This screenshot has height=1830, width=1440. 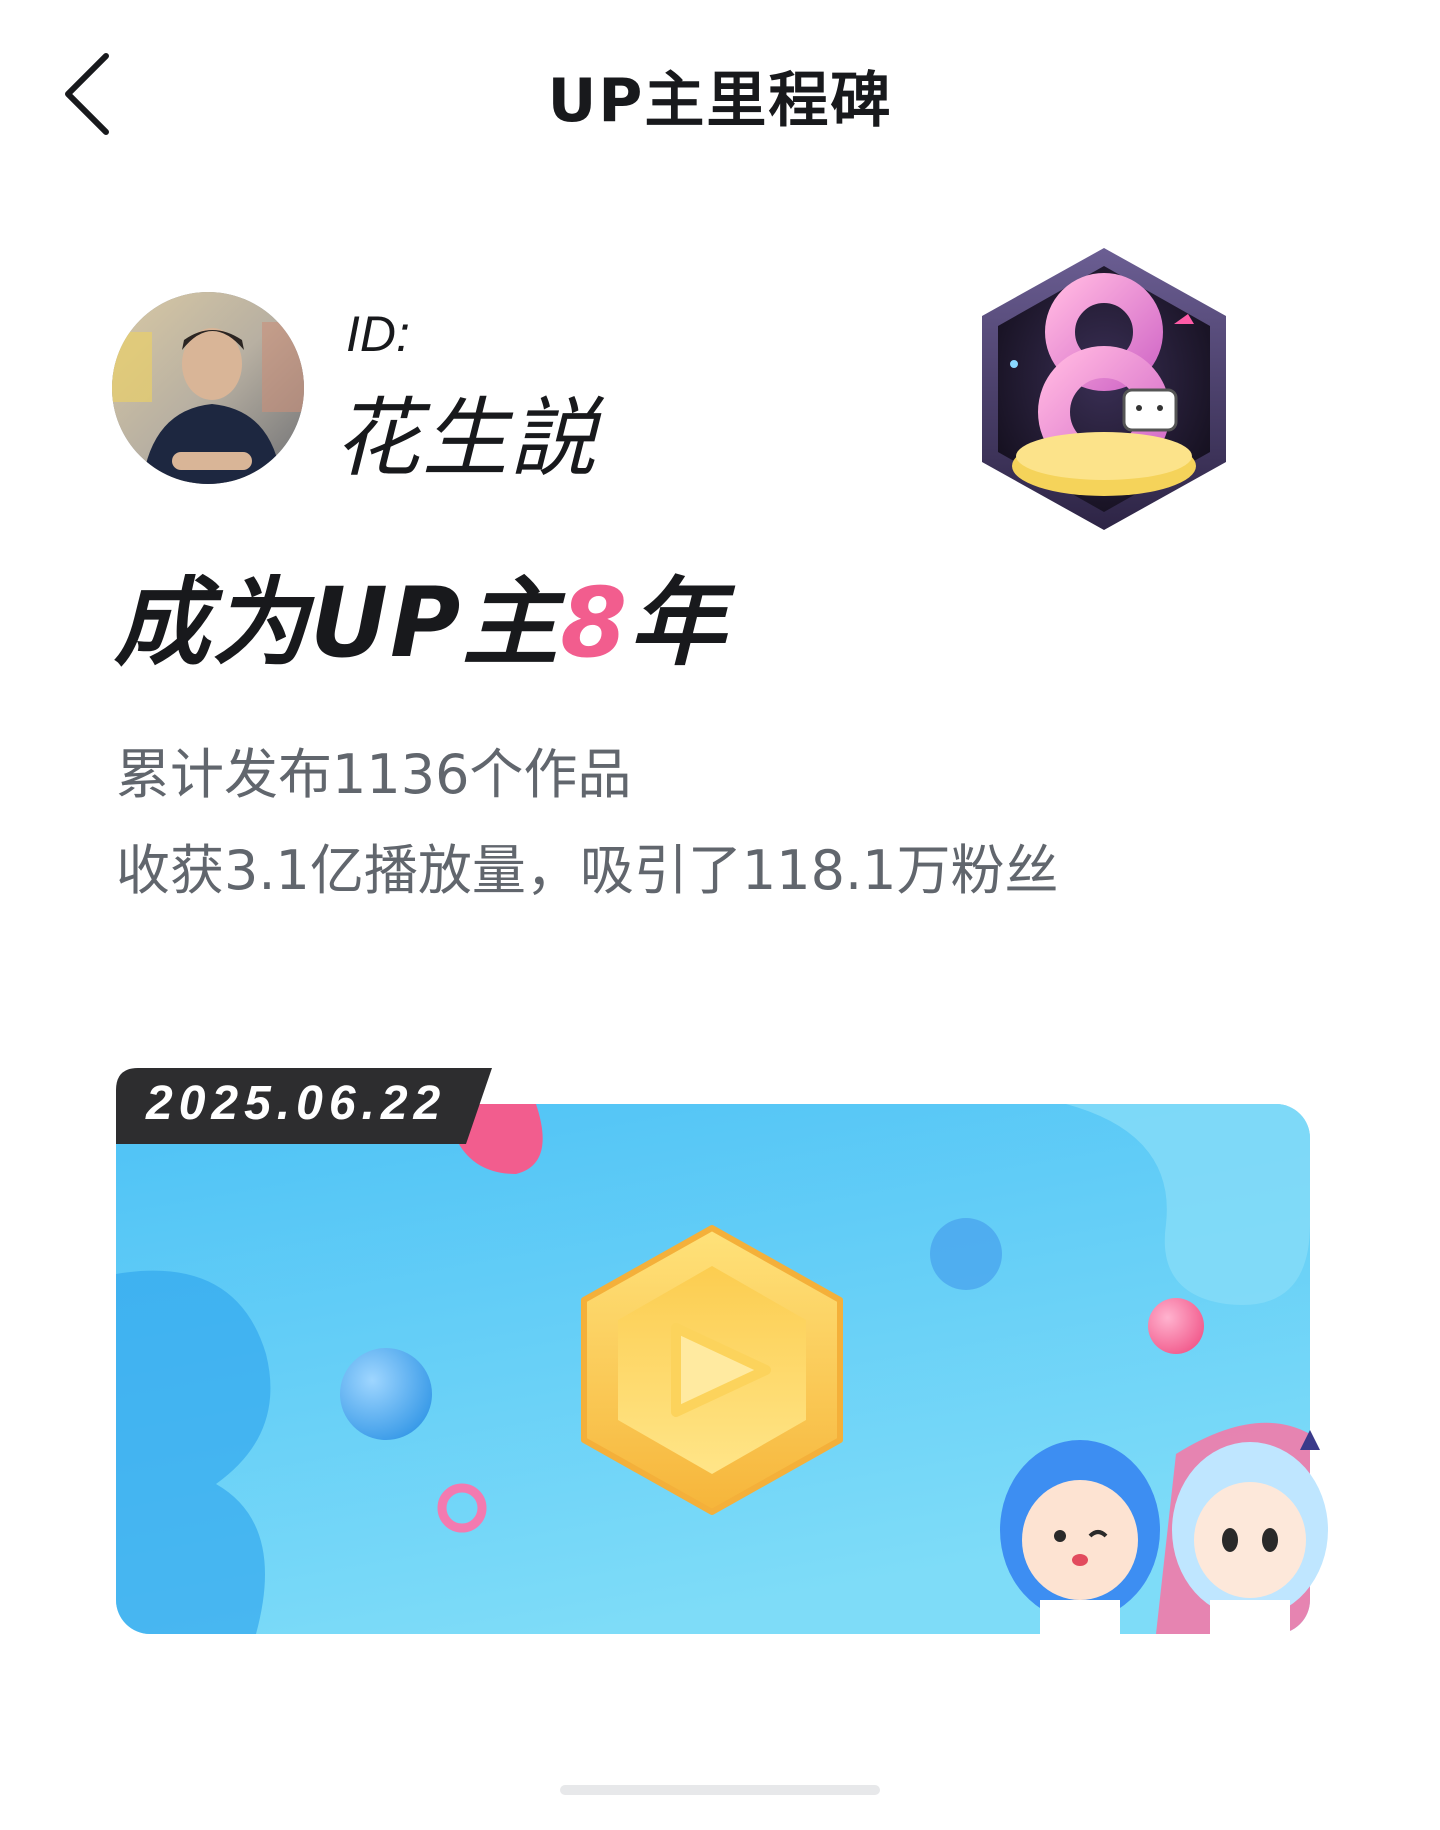 I want to click on date-tab: 2025.06.22, so click(x=304, y=1106).